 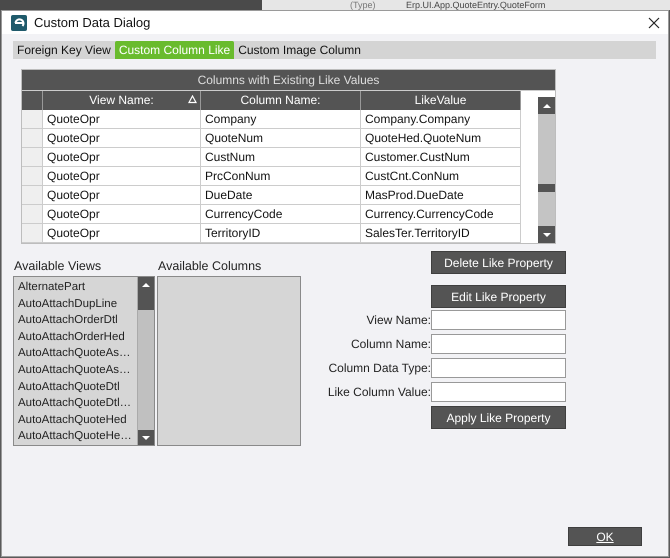 I want to click on tab: Custom Image Column, so click(x=299, y=50).